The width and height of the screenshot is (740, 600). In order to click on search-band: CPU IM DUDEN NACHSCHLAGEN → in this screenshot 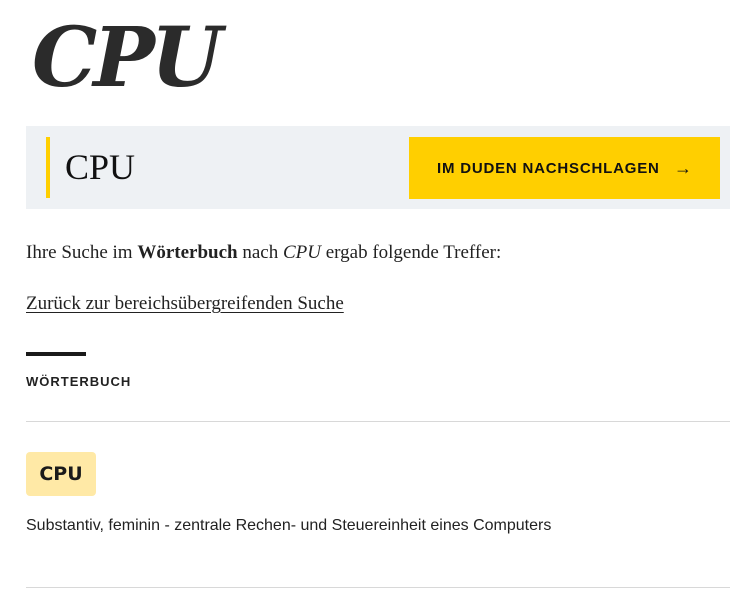, I will do `click(378, 167)`.